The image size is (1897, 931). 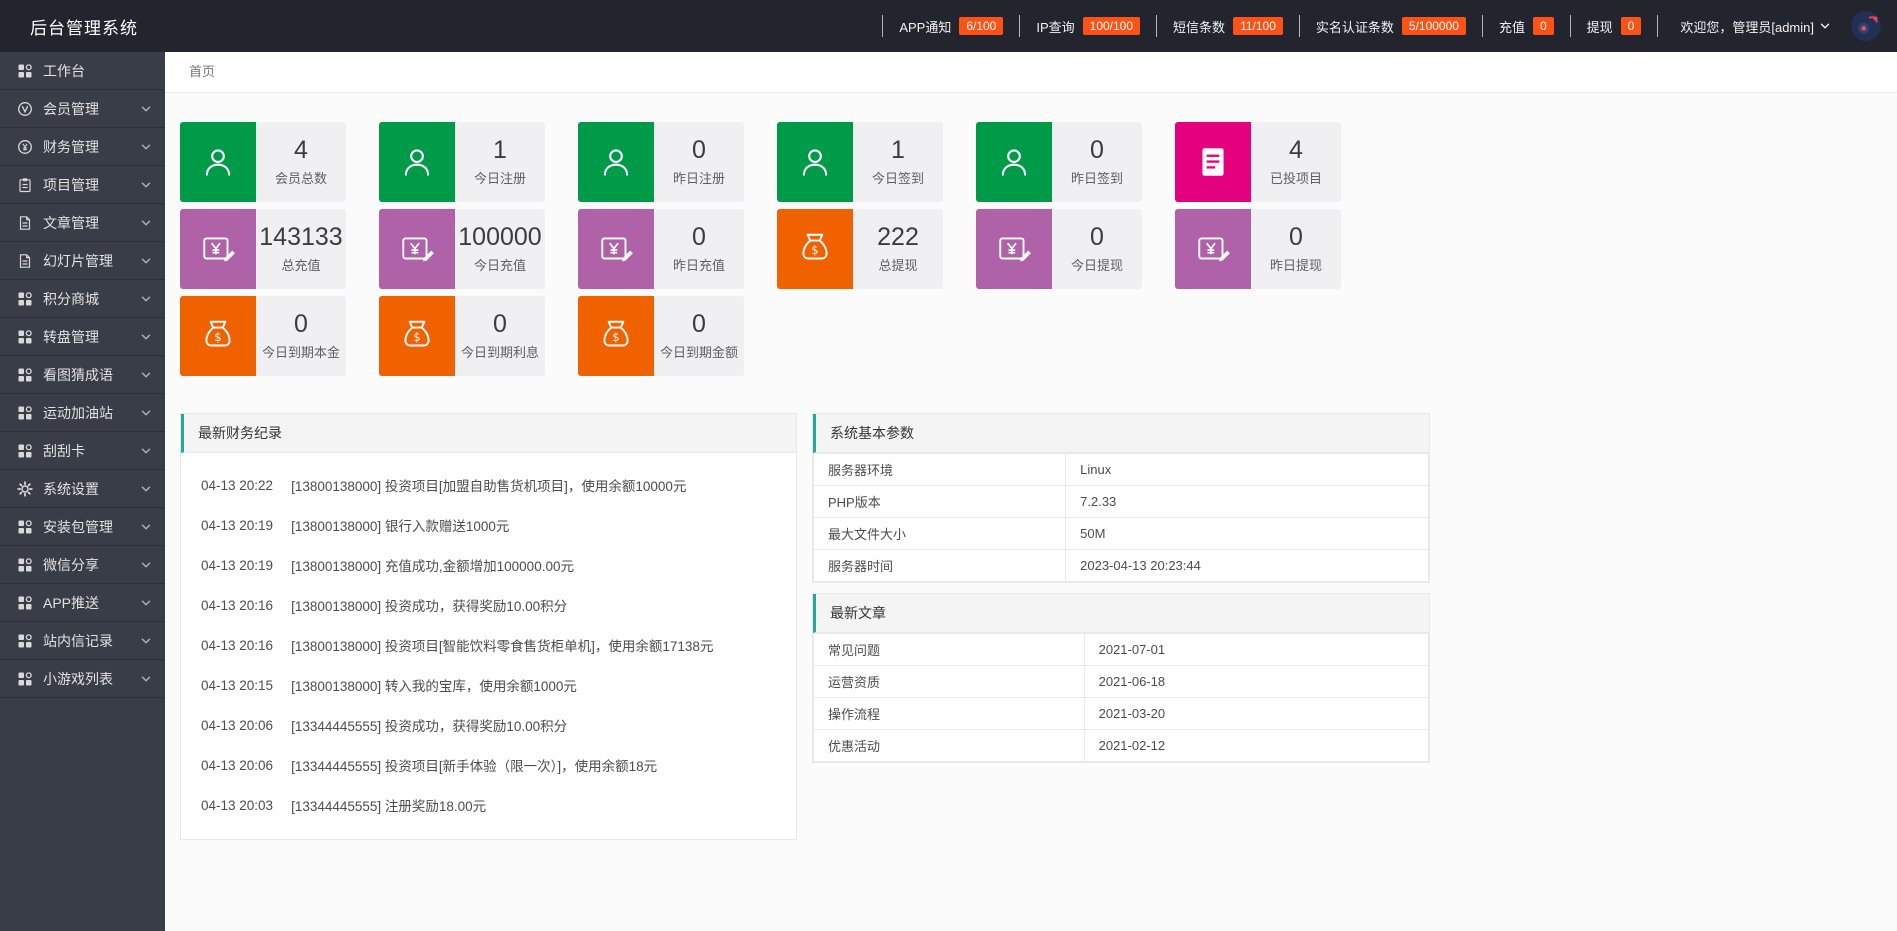 What do you see at coordinates (84, 28) in the screenshot?
I see `app-title: 后台管理系统` at bounding box center [84, 28].